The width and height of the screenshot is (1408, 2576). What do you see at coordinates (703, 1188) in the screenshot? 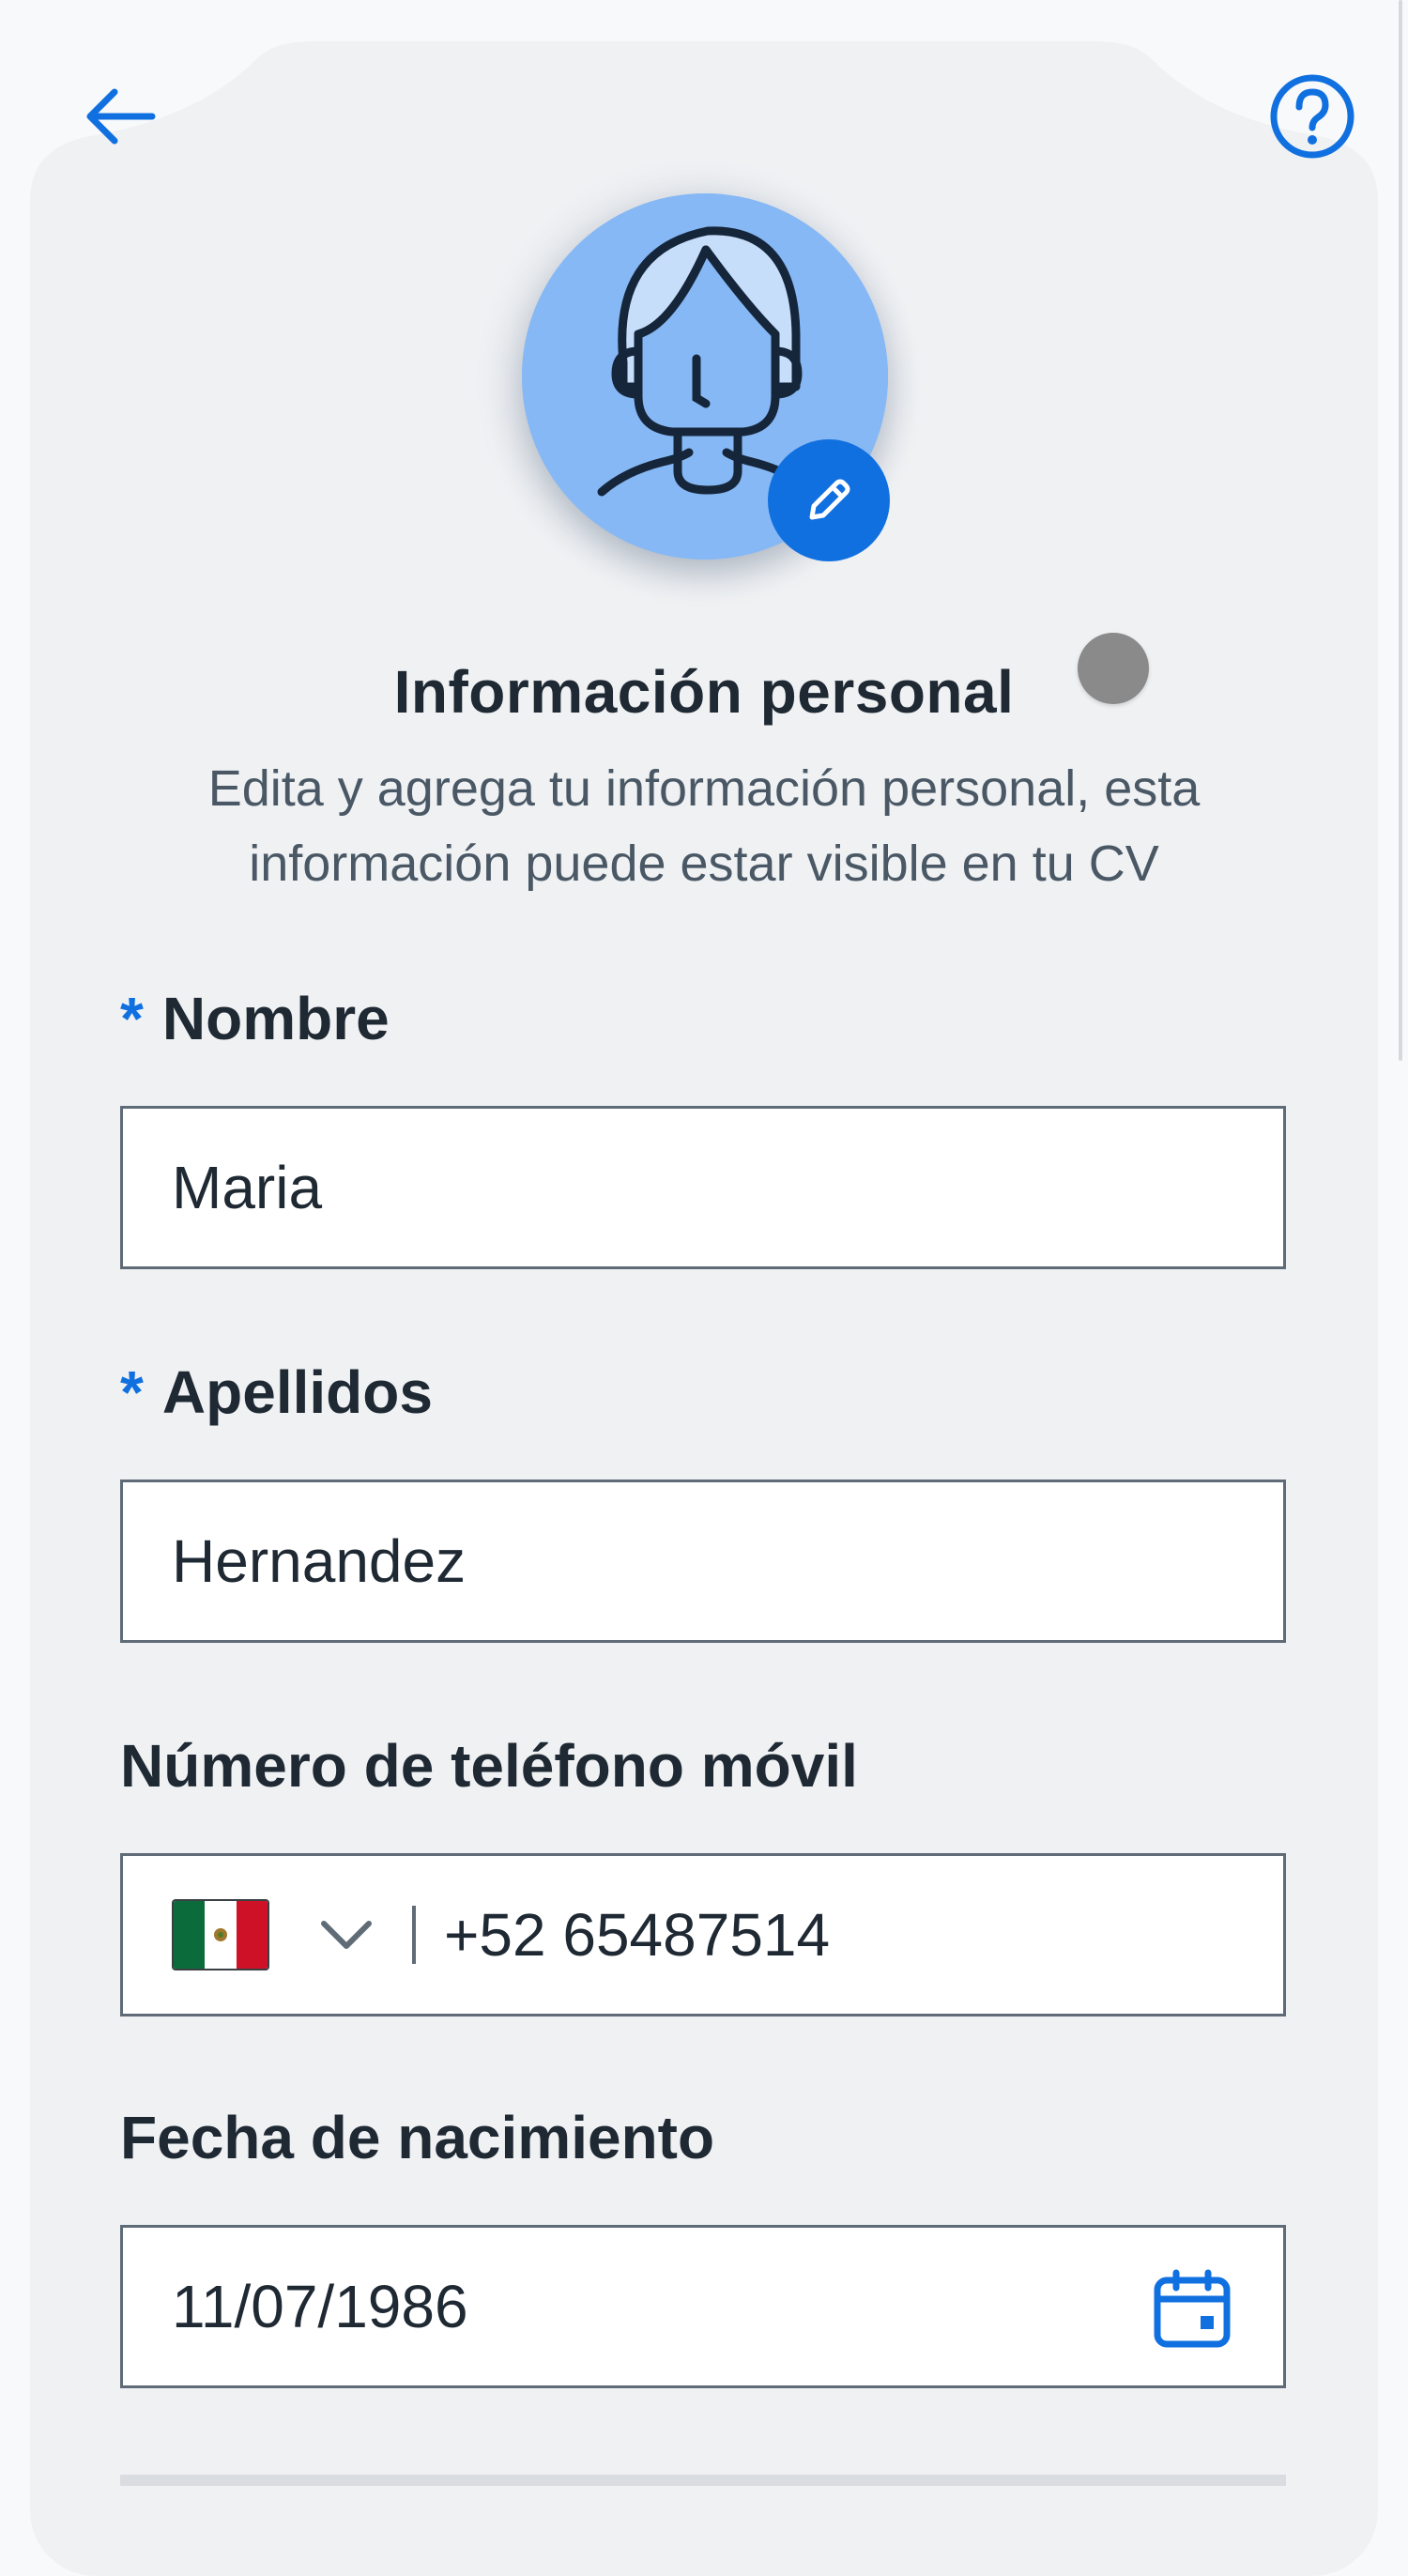
I see `nombre-input: Maria` at bounding box center [703, 1188].